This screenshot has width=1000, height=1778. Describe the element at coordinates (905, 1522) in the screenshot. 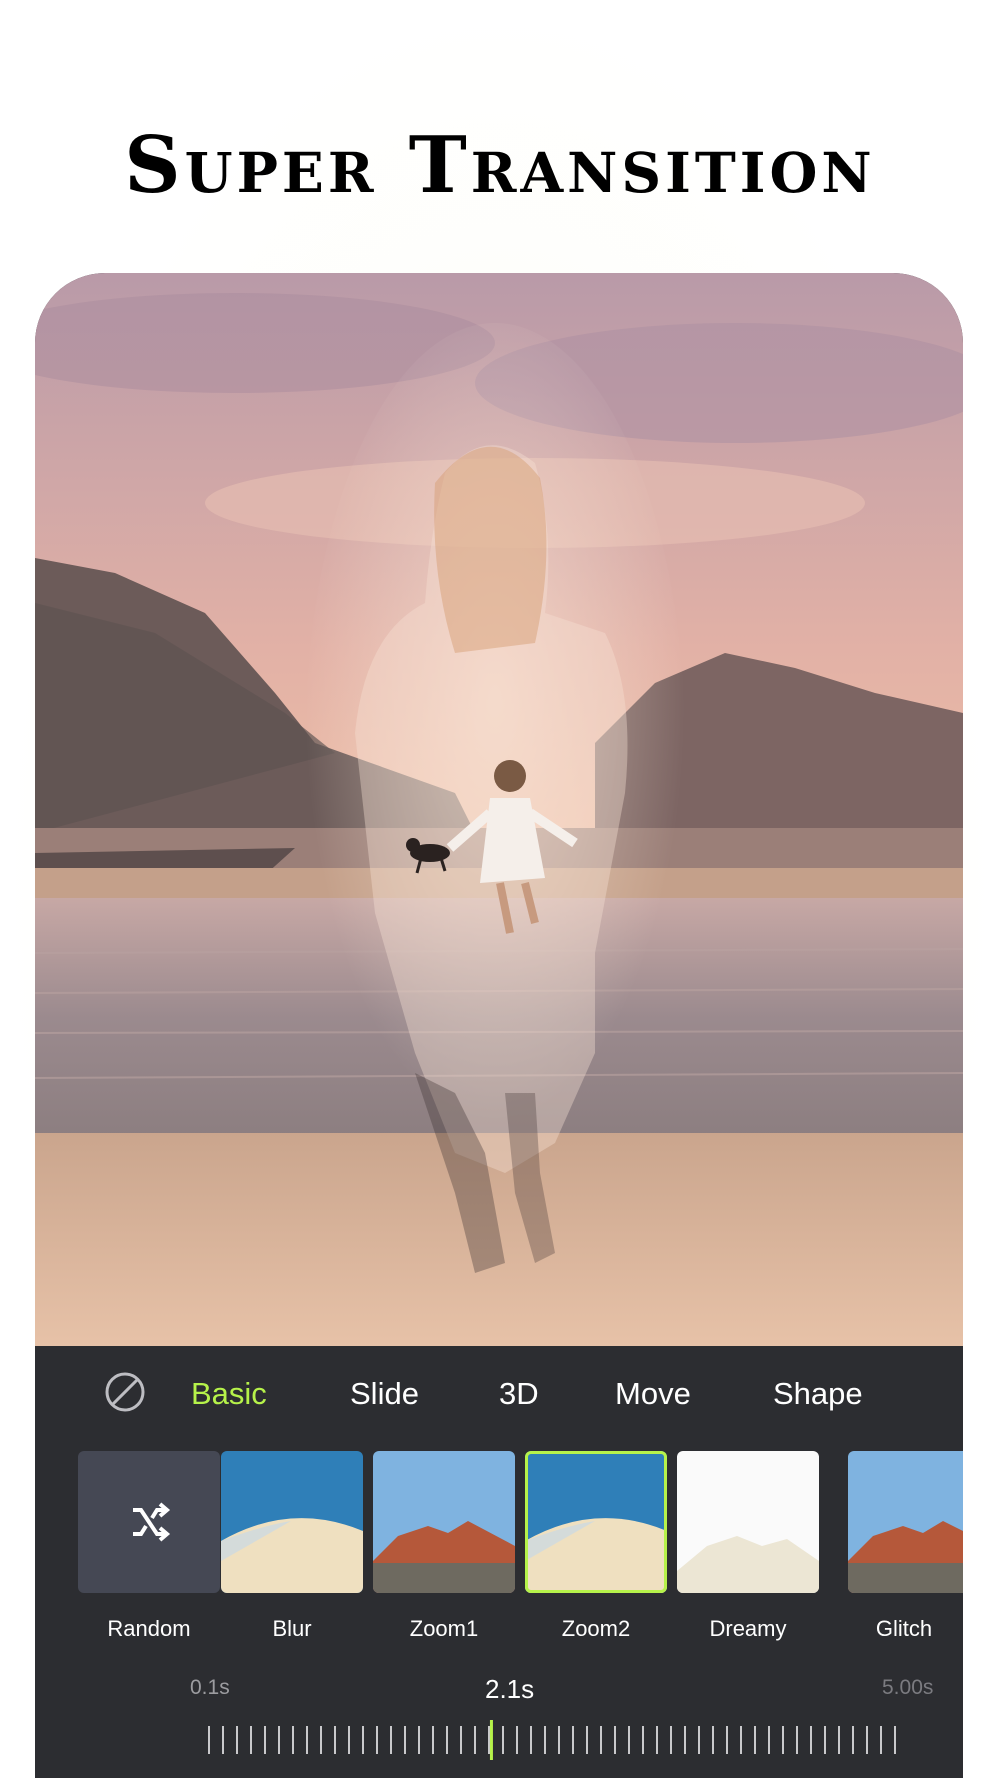

I see `glitch-thumbnail` at that location.